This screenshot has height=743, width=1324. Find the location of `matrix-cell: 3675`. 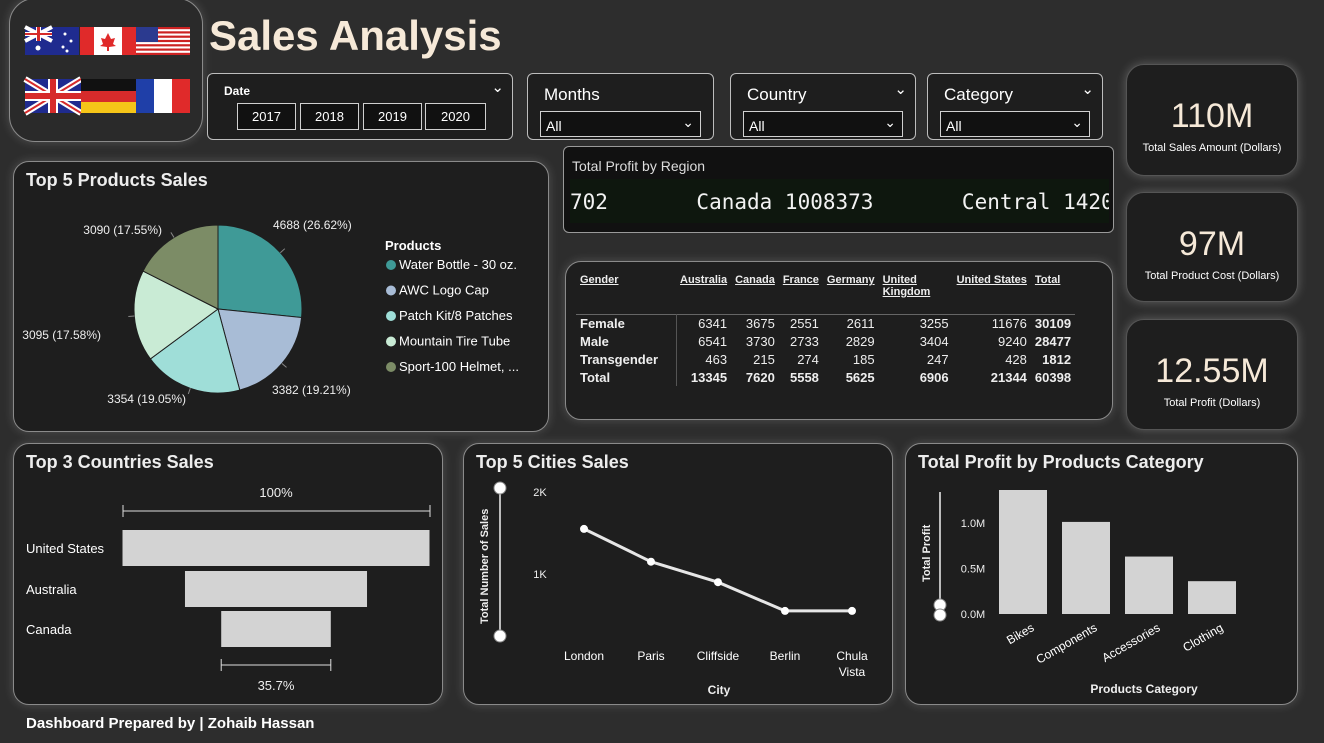

matrix-cell: 3675 is located at coordinates (760, 323).